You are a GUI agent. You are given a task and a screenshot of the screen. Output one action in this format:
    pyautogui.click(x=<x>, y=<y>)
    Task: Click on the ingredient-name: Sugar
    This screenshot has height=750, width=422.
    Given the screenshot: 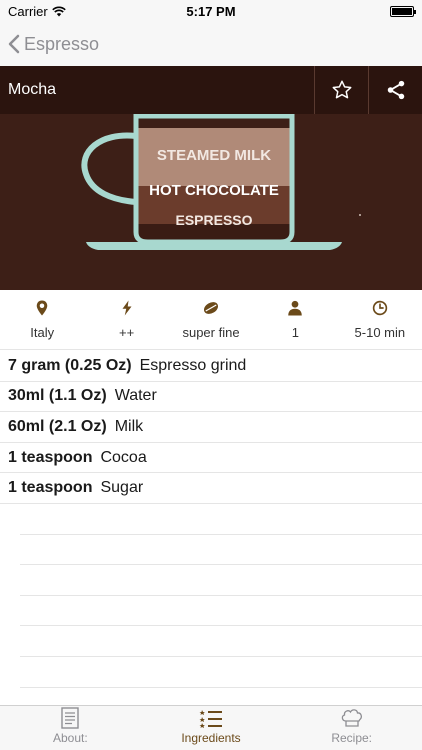 What is the action you would take?
    pyautogui.click(x=122, y=488)
    